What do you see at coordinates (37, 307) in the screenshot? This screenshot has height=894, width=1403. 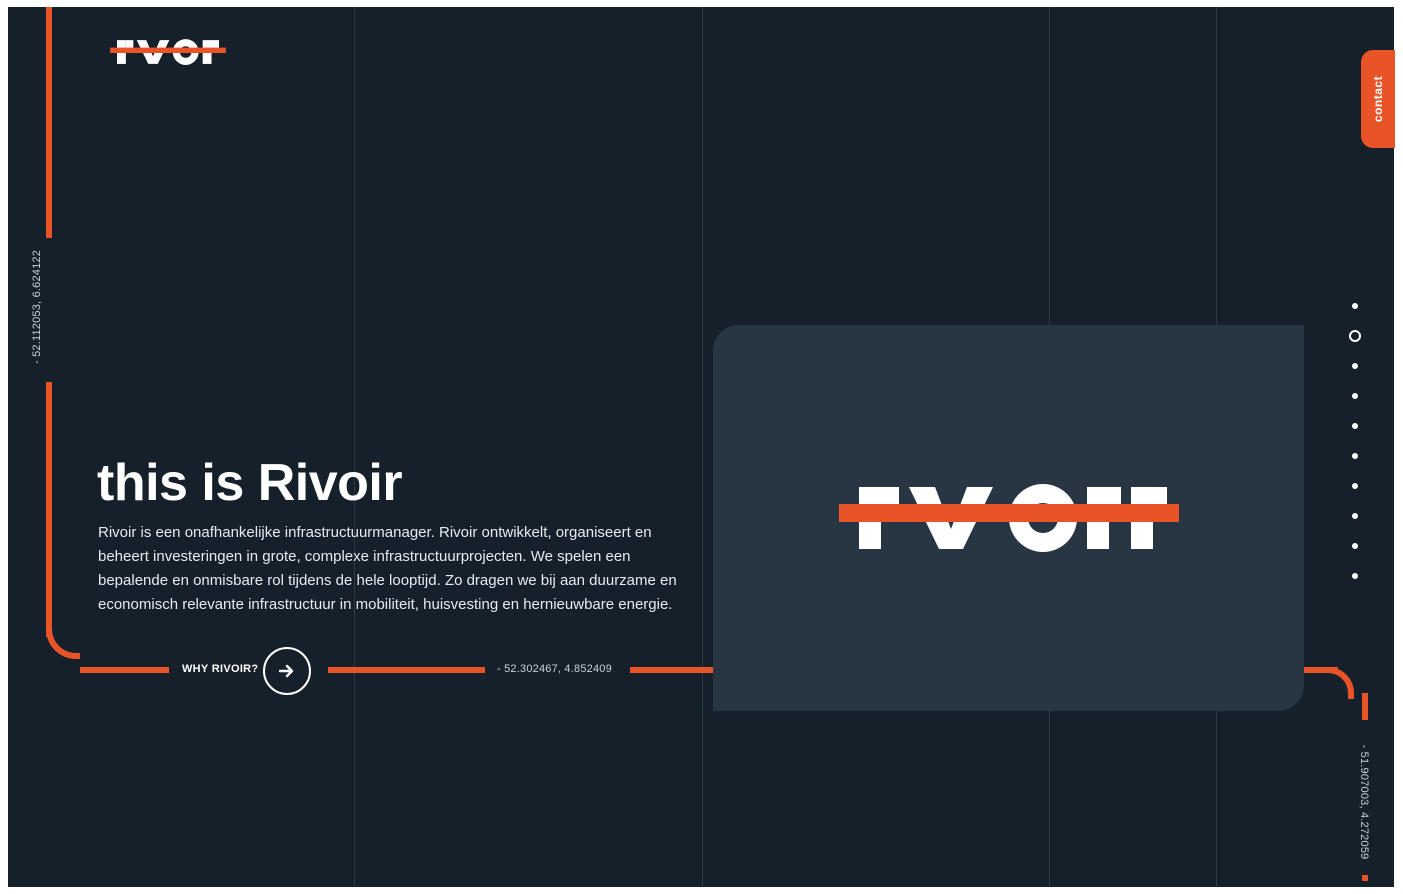 I see `coordinate-label-left: - 52.112053, 6.624122` at bounding box center [37, 307].